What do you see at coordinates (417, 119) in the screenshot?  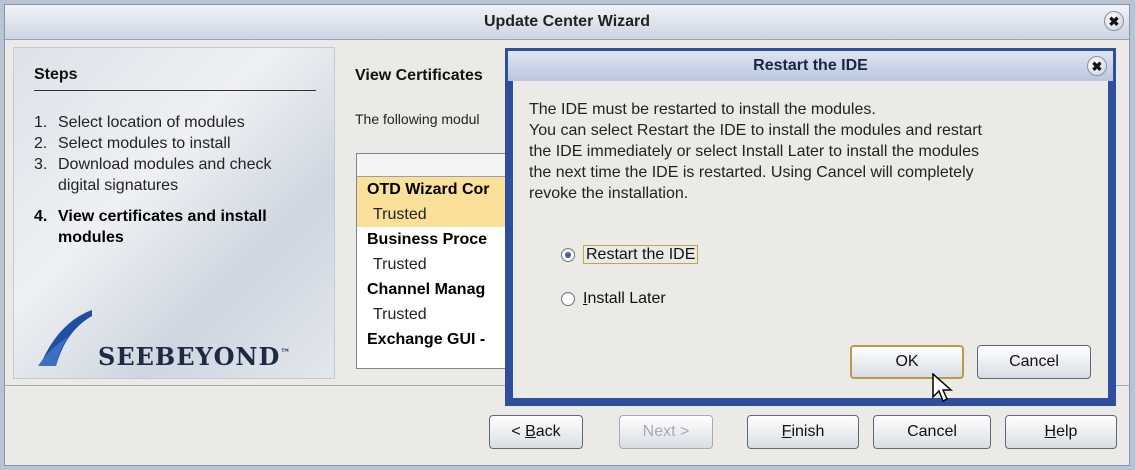 I see `page-description: The following modul` at bounding box center [417, 119].